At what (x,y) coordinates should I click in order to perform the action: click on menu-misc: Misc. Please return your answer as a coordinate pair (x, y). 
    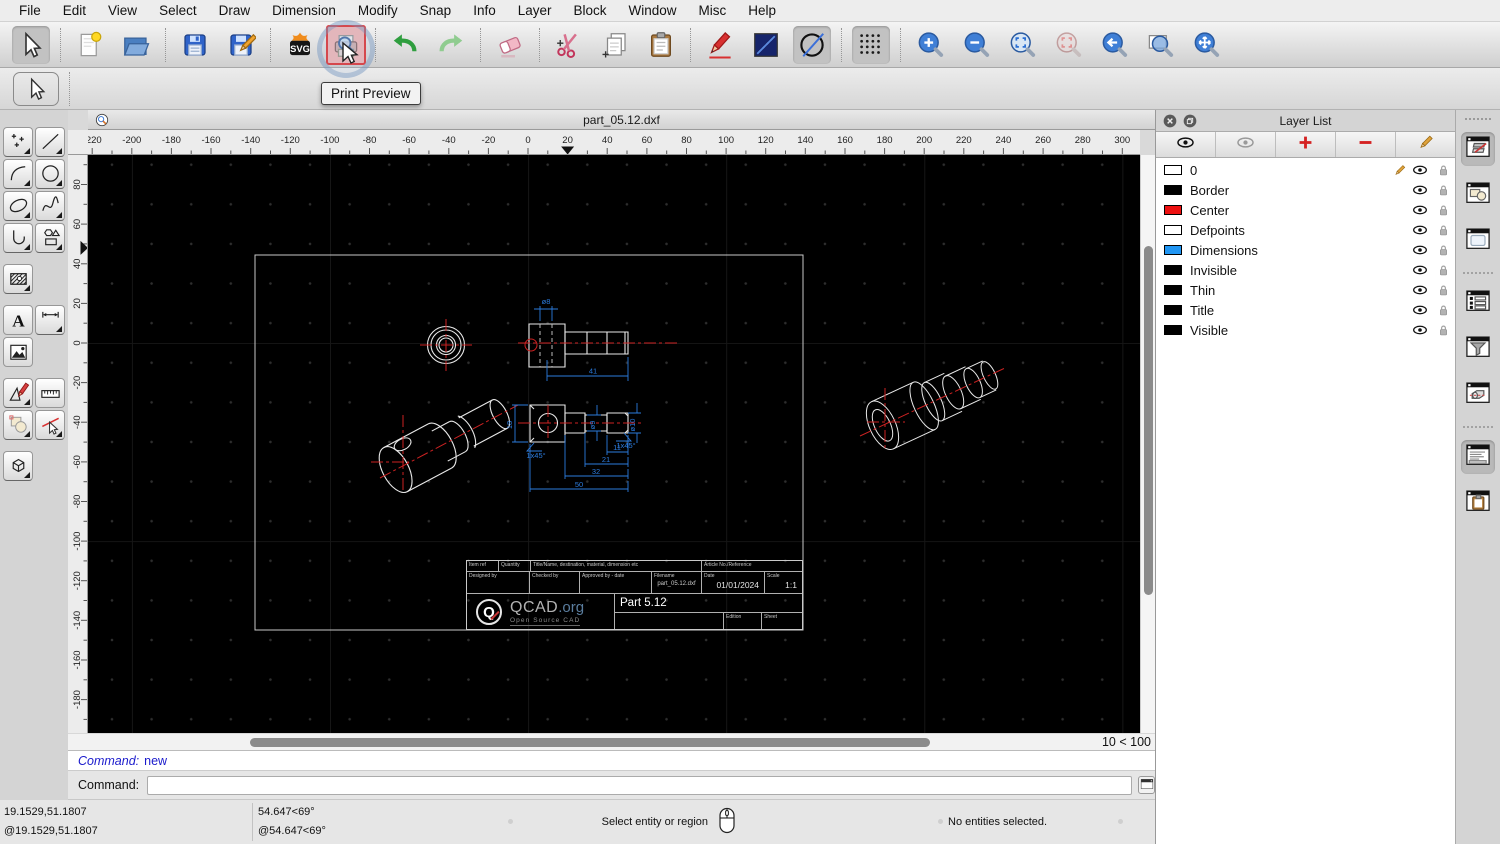
    Looking at the image, I should click on (713, 11).